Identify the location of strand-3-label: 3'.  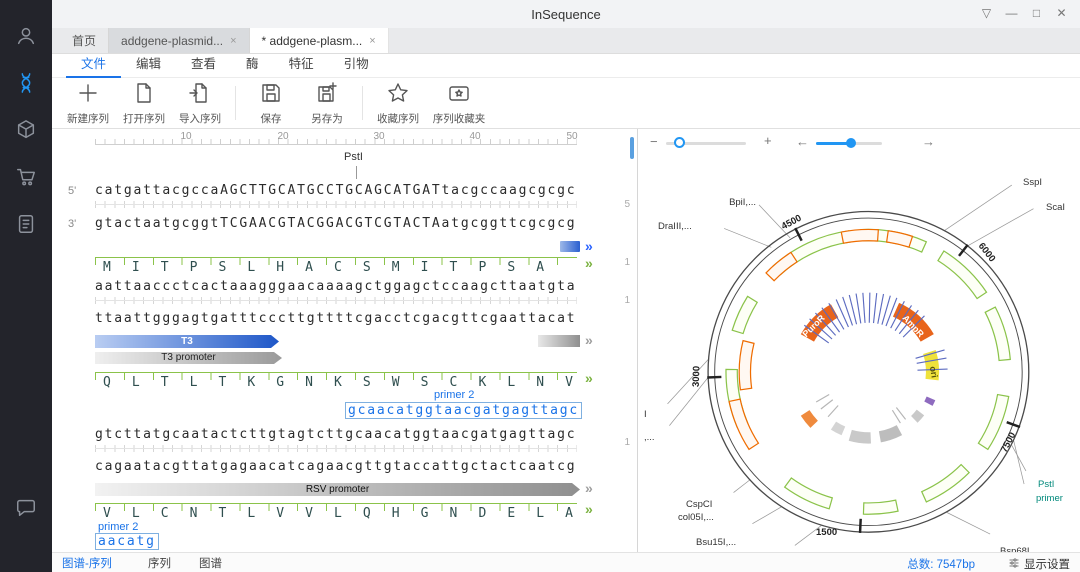
(72, 224).